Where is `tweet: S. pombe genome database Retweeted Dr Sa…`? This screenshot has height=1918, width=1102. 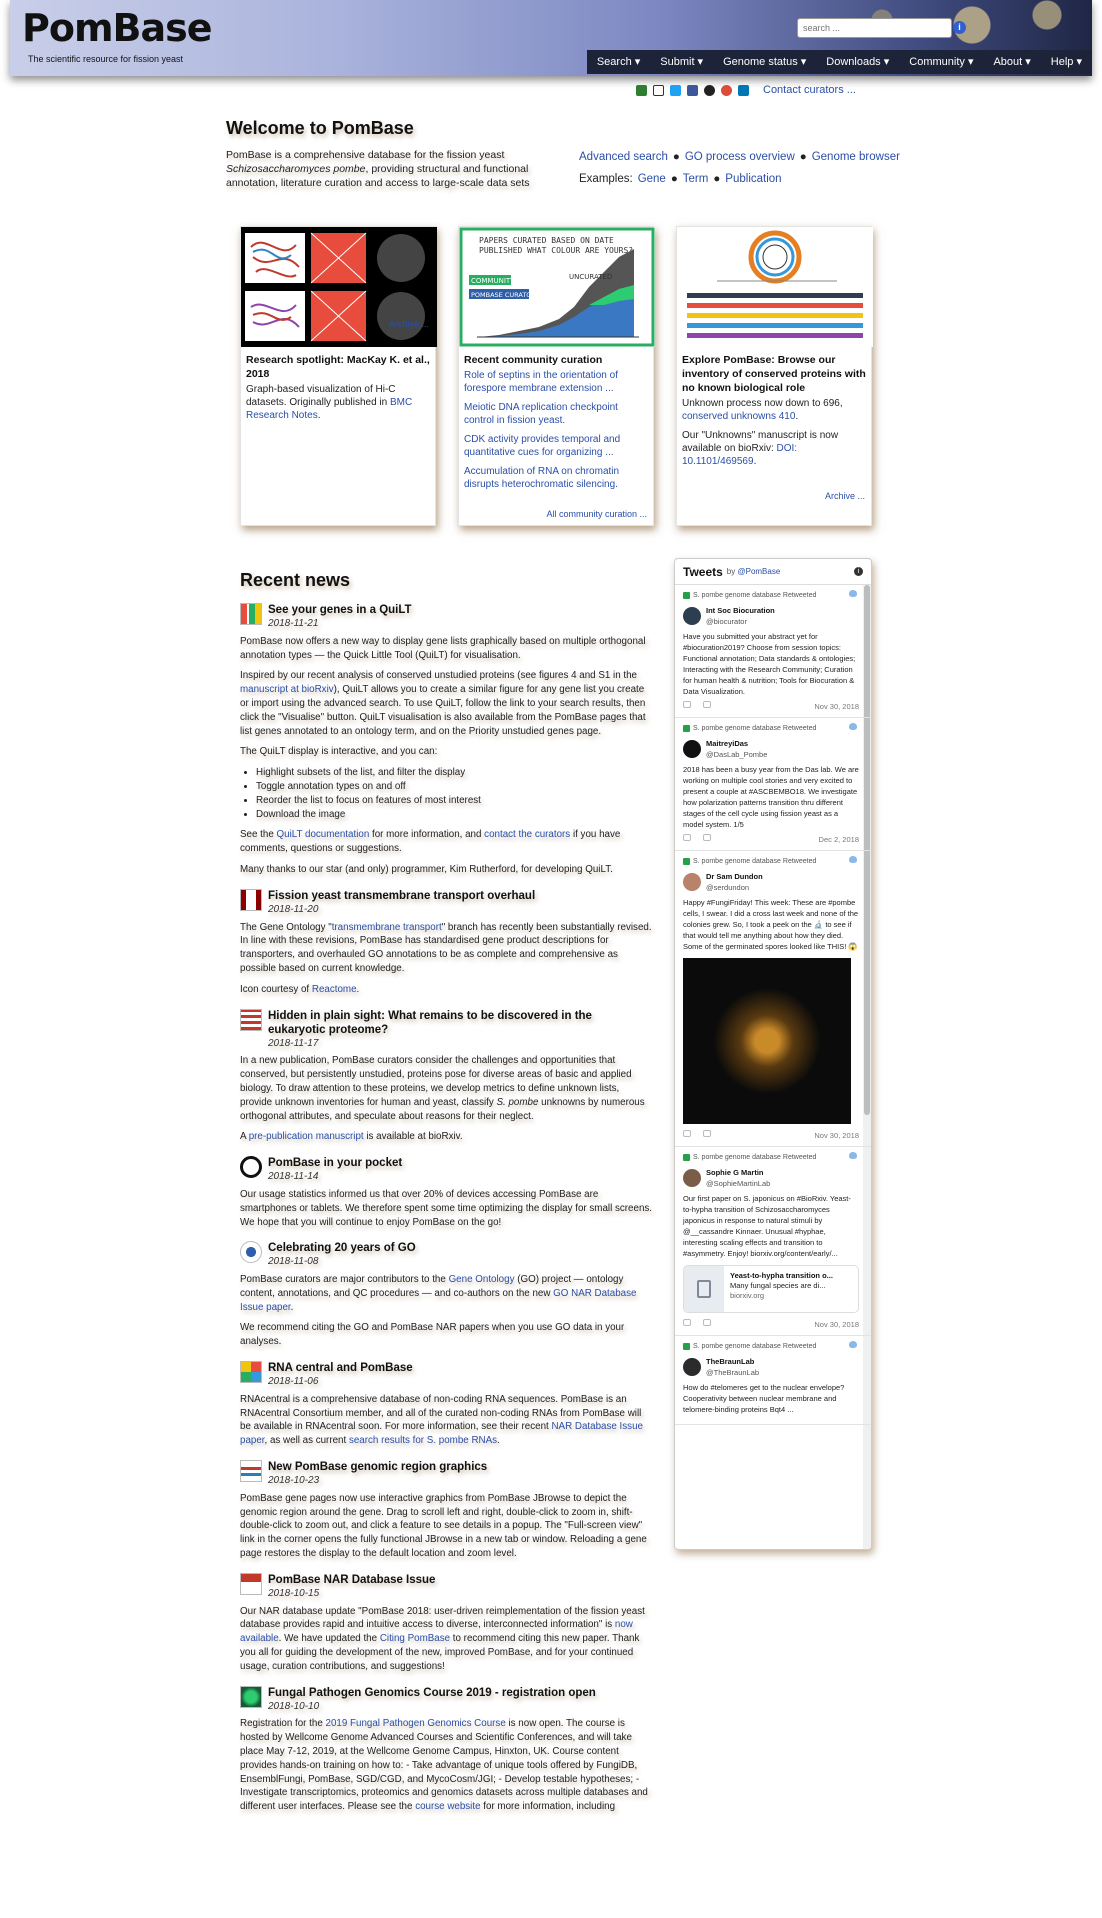 tweet: S. pombe genome database Retweeted Dr Sa… is located at coordinates (773, 999).